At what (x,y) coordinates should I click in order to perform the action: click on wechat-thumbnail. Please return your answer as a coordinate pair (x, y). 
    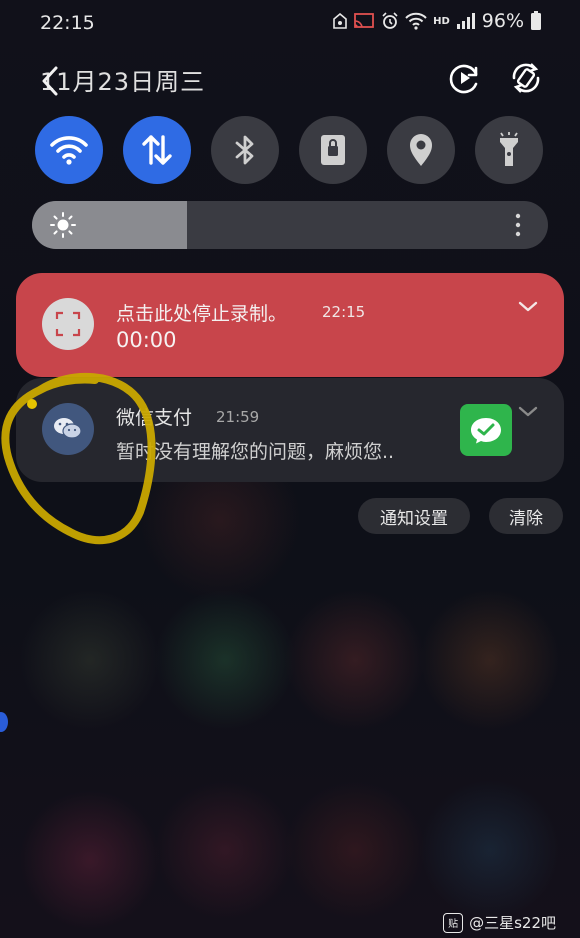
    Looking at the image, I should click on (486, 430).